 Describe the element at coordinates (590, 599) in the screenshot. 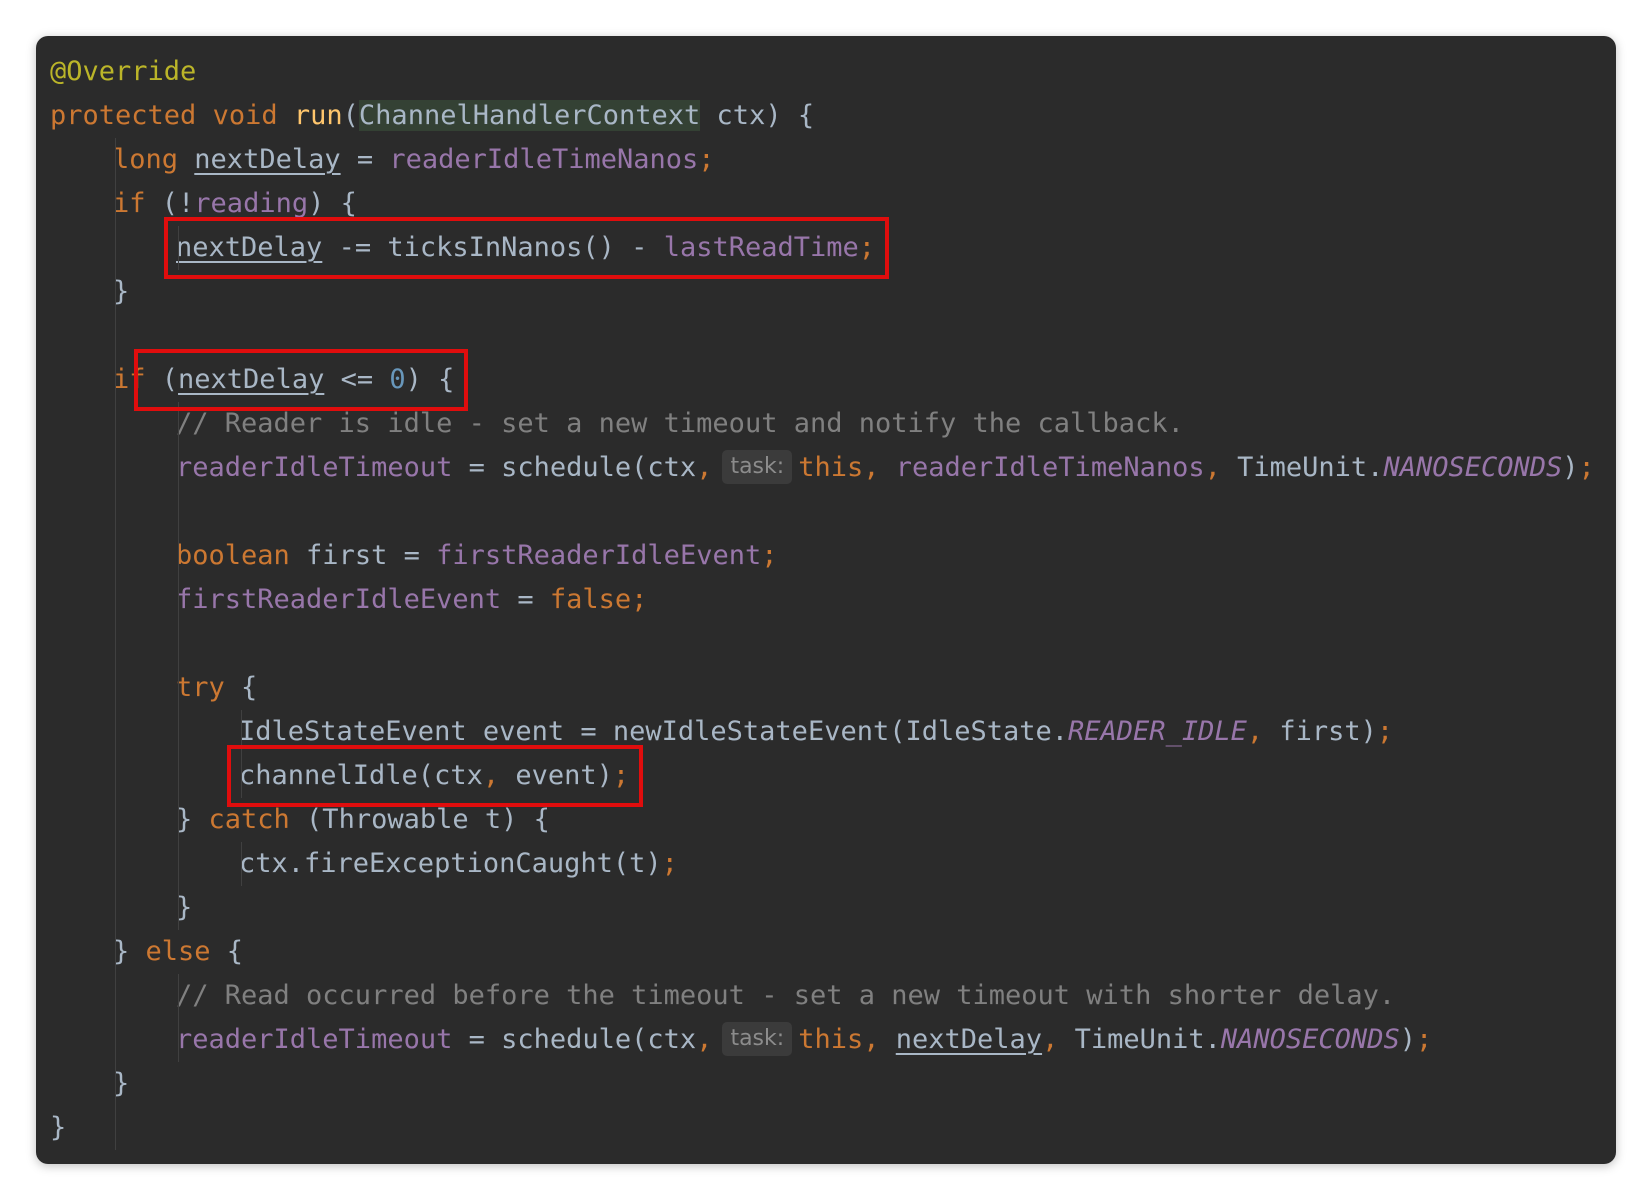

I see `code-token: false` at that location.